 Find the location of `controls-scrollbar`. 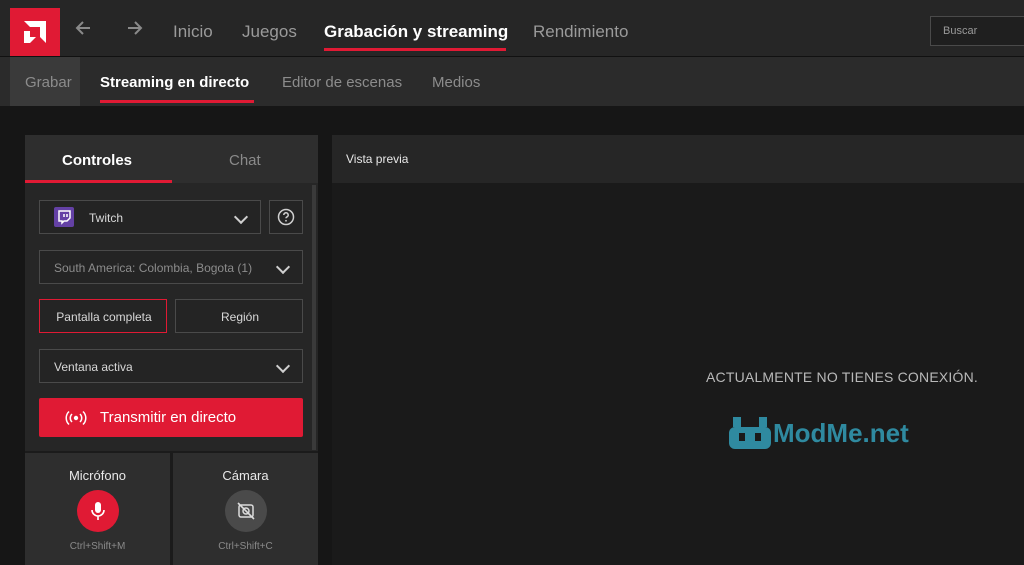

controls-scrollbar is located at coordinates (314, 317).